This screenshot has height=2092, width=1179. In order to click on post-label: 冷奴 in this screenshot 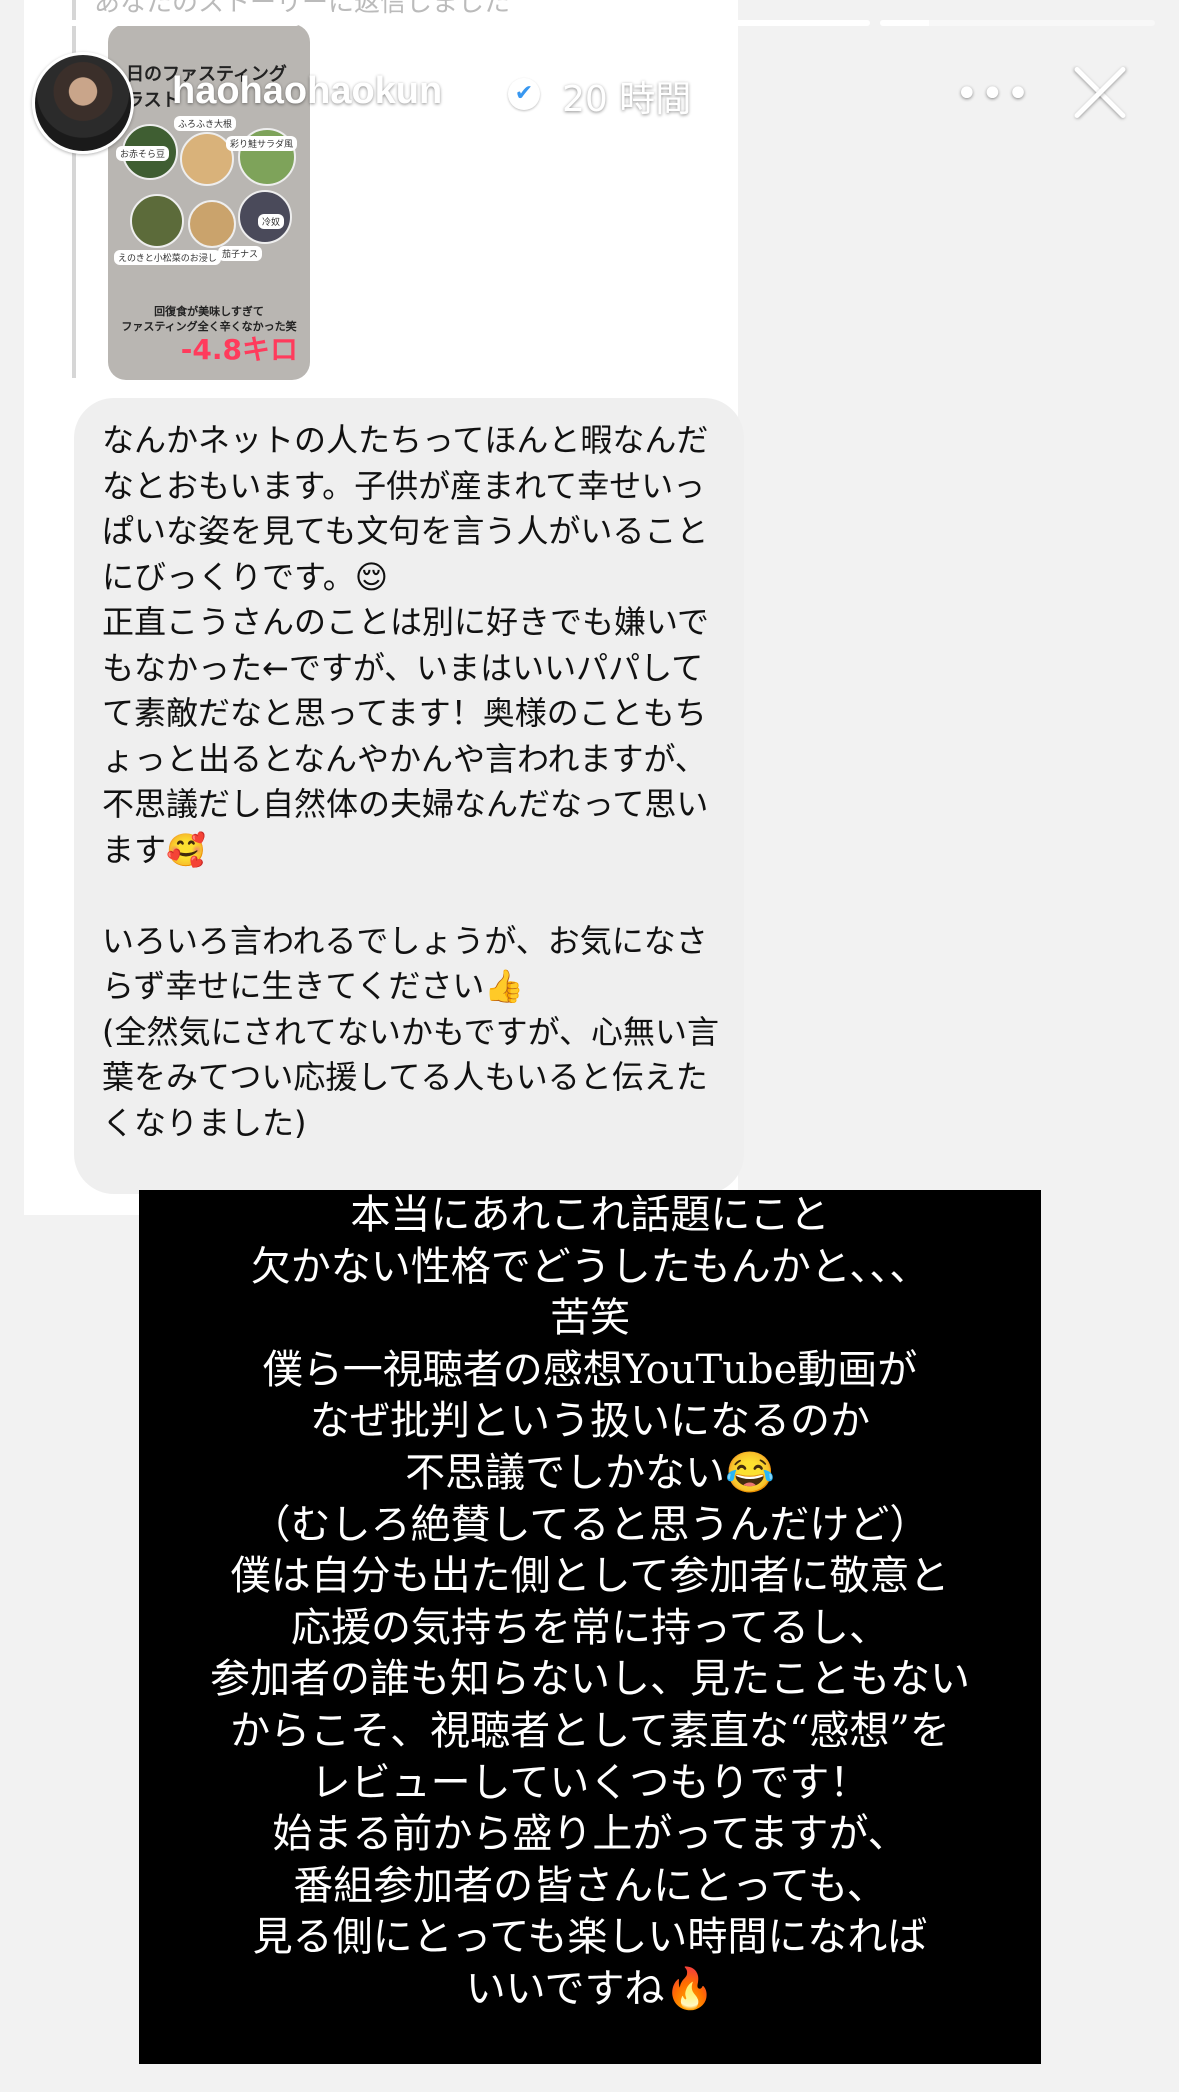, I will do `click(271, 221)`.